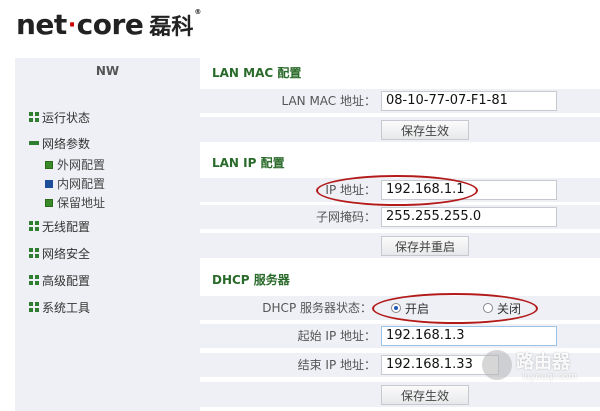  I want to click on form-row-mac-save: 保存生效, so click(400, 129).